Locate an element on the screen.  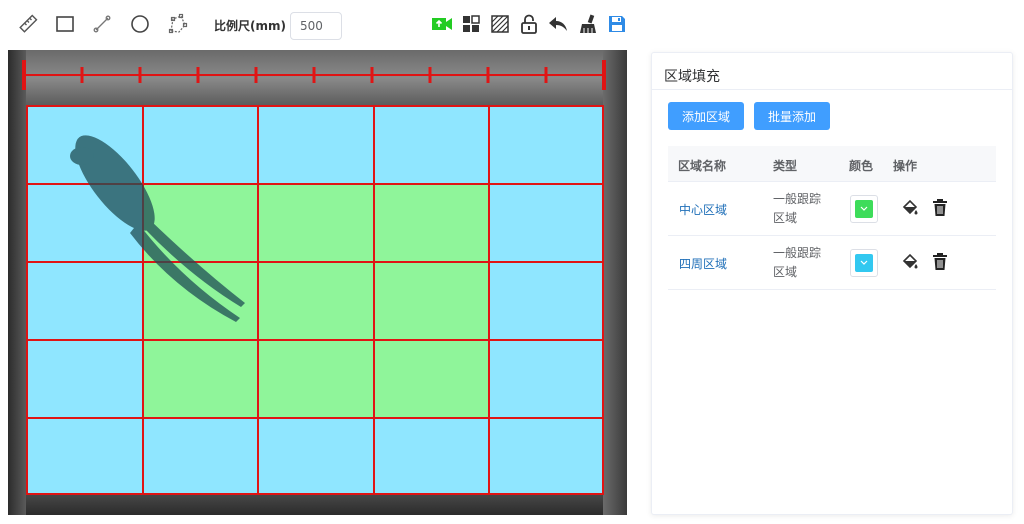
circle-icon is located at coordinates (140, 24).